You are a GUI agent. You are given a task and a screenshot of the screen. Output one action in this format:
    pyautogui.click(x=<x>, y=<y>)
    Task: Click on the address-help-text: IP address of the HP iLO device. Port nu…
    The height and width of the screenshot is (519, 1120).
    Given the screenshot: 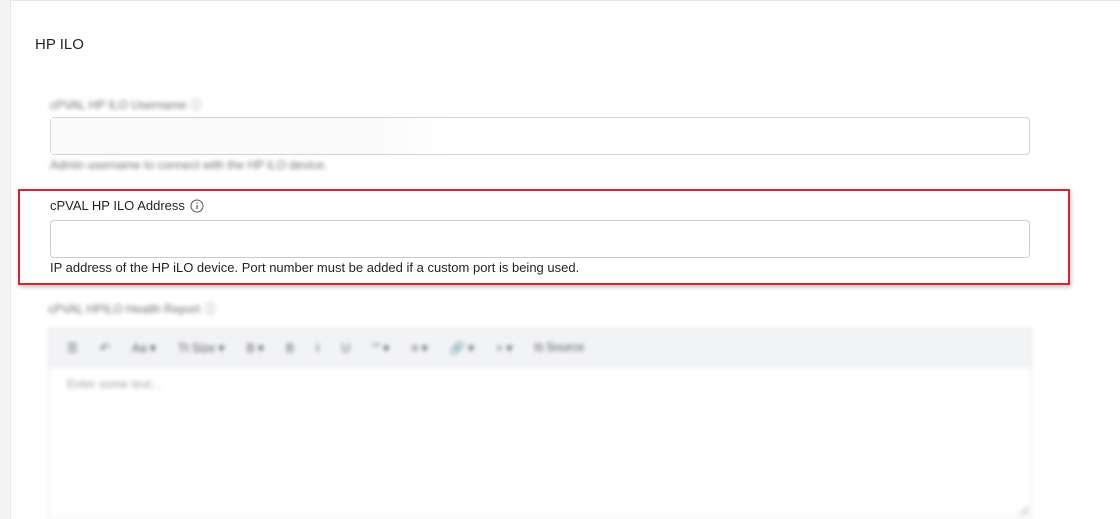 What is the action you would take?
    pyautogui.click(x=315, y=267)
    